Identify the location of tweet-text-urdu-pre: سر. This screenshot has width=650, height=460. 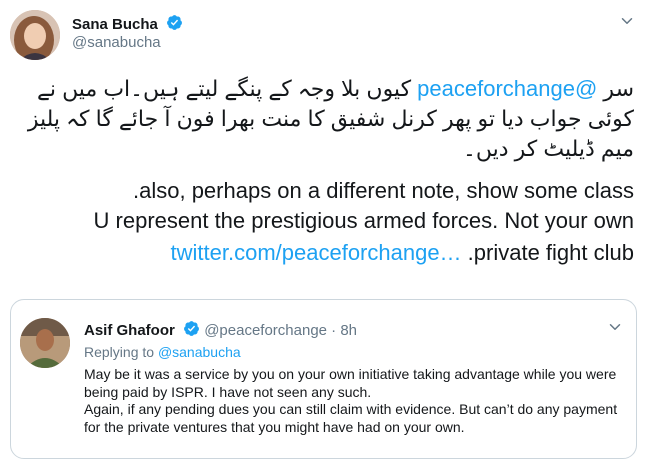
(615, 88).